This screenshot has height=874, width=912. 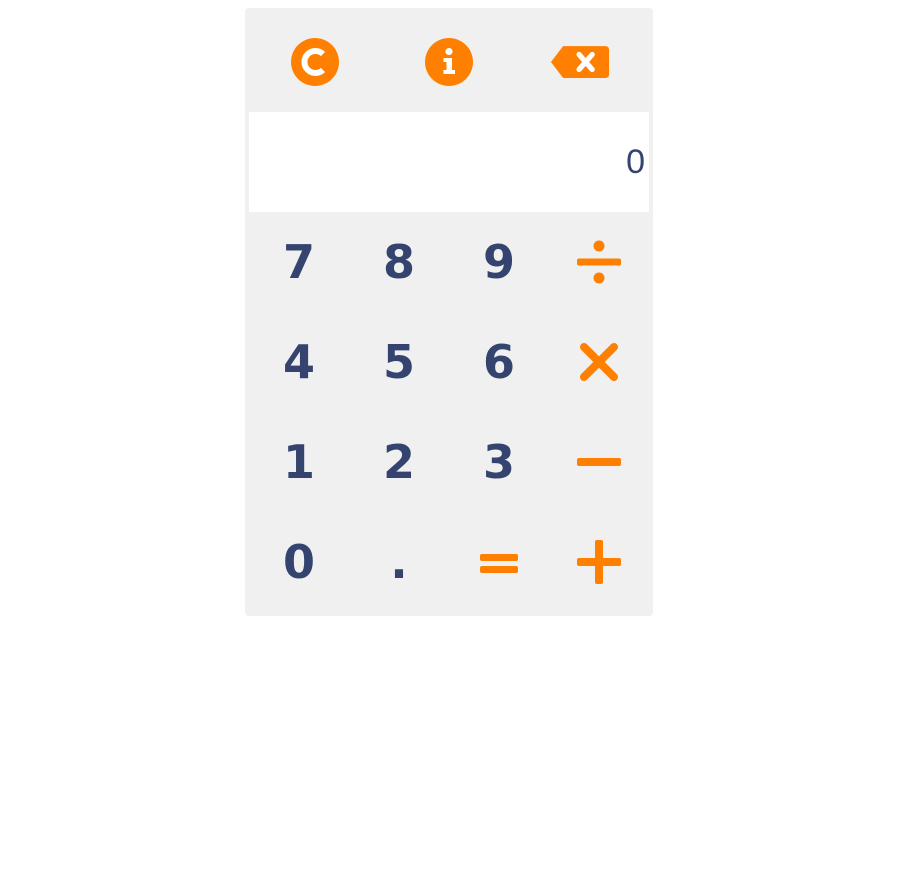 What do you see at coordinates (449, 162) in the screenshot?
I see `display: 0` at bounding box center [449, 162].